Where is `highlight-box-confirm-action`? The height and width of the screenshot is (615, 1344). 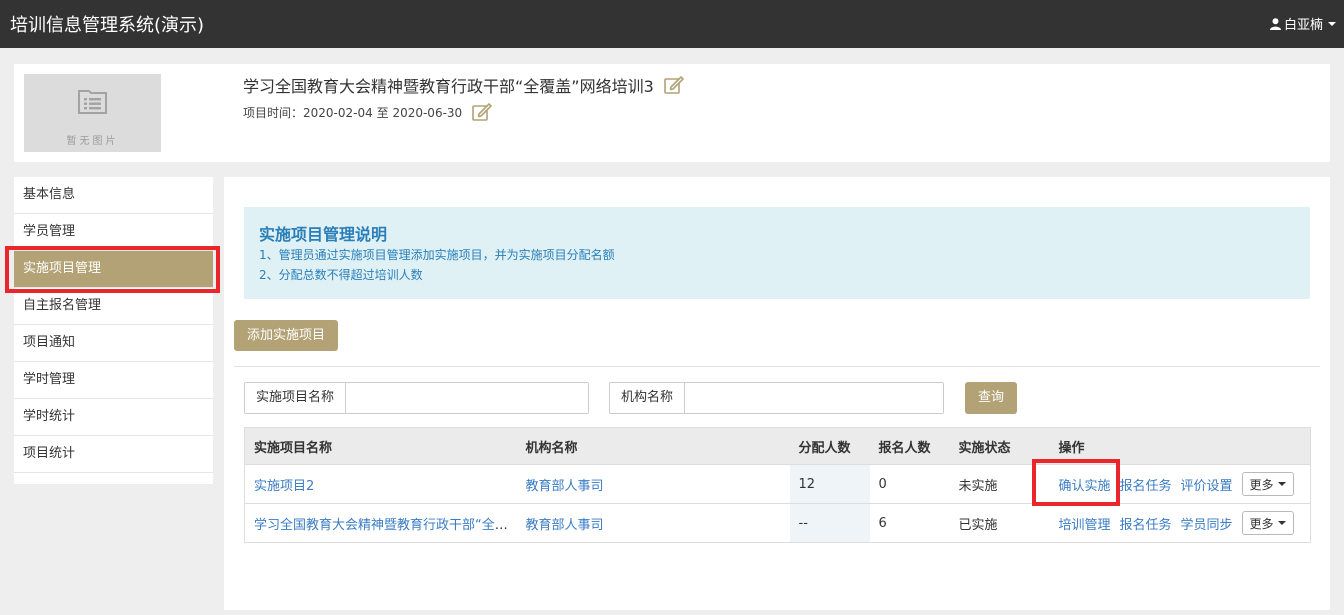
highlight-box-confirm-action is located at coordinates (1076, 482).